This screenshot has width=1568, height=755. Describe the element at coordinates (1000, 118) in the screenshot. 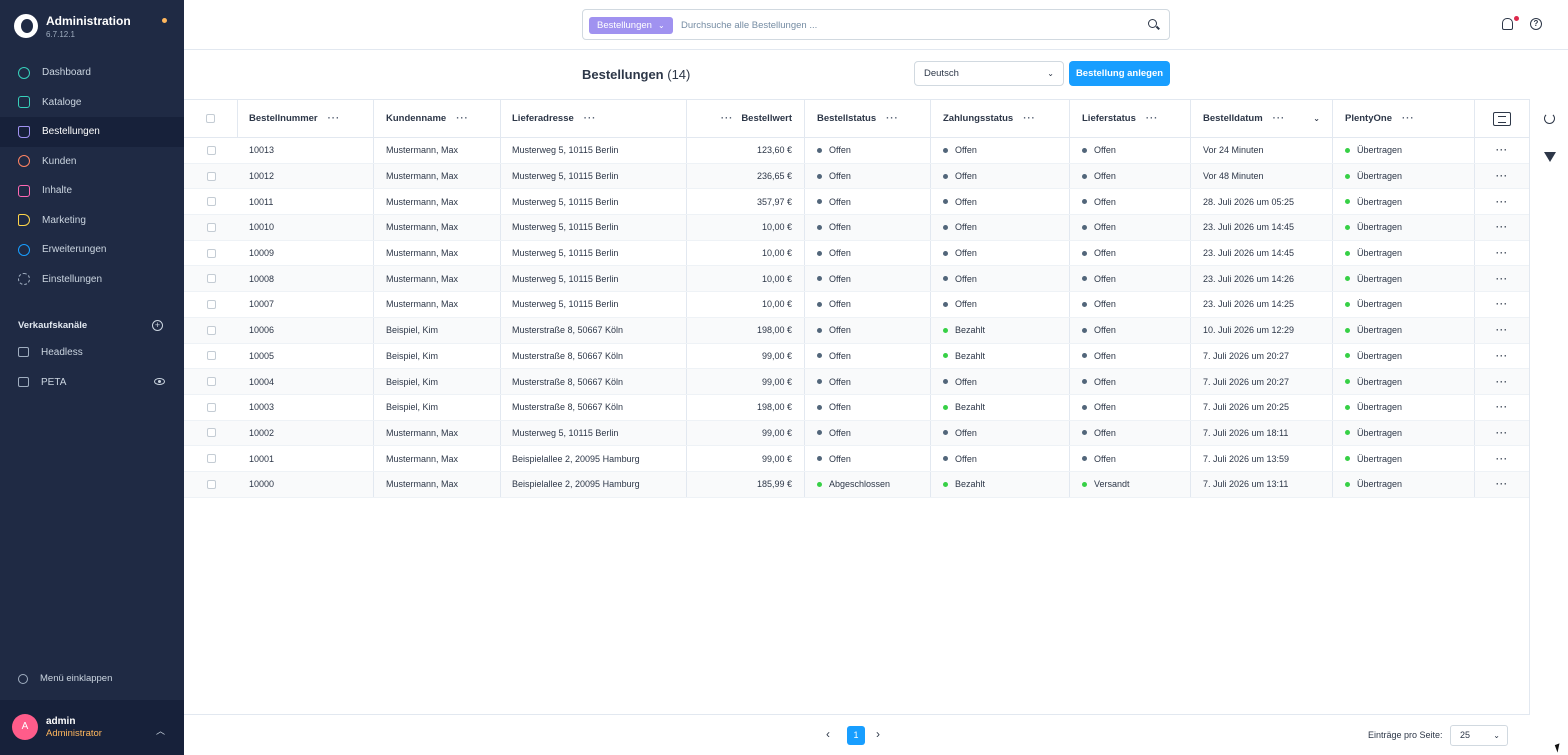

I see `header-zahlungsstatus: Zahlungsstatus ···` at that location.